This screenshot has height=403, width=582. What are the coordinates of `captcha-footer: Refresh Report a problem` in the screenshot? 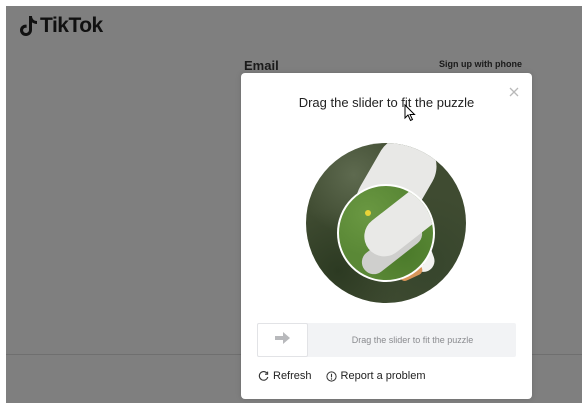 It's located at (342, 376).